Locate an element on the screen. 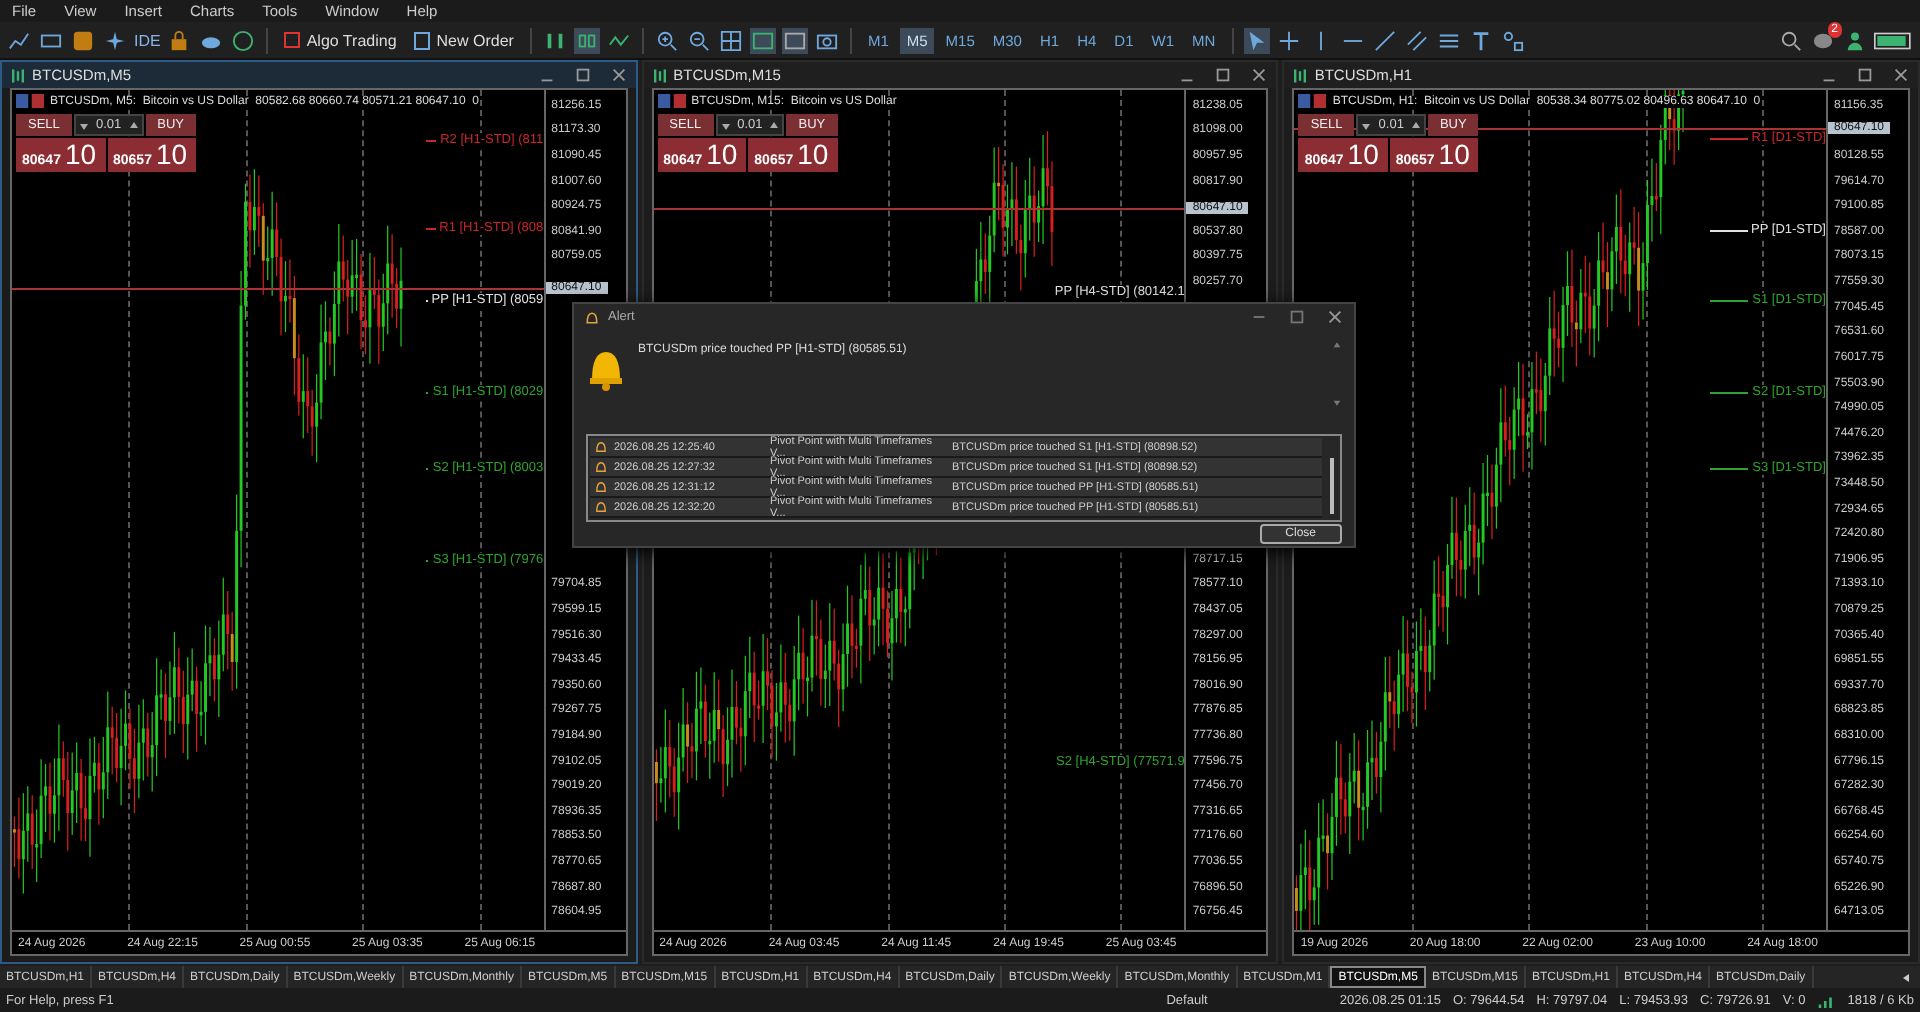  person-icon is located at coordinates (1855, 40).